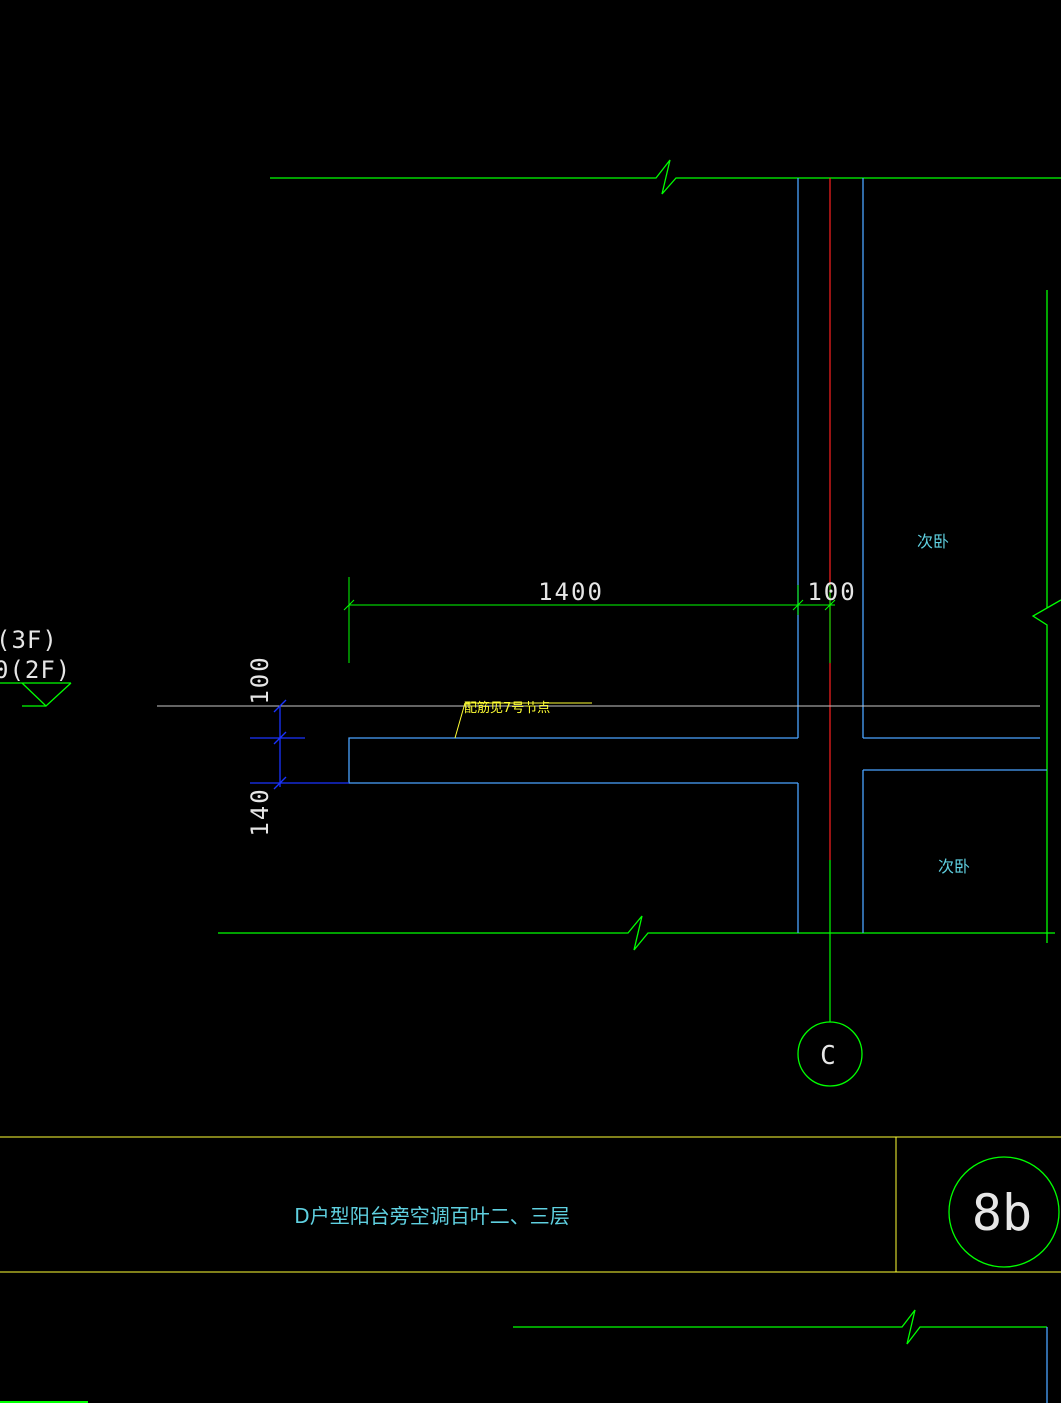 The width and height of the screenshot is (1061, 1403). I want to click on dimension-140-vertical: 140, so click(260, 811).